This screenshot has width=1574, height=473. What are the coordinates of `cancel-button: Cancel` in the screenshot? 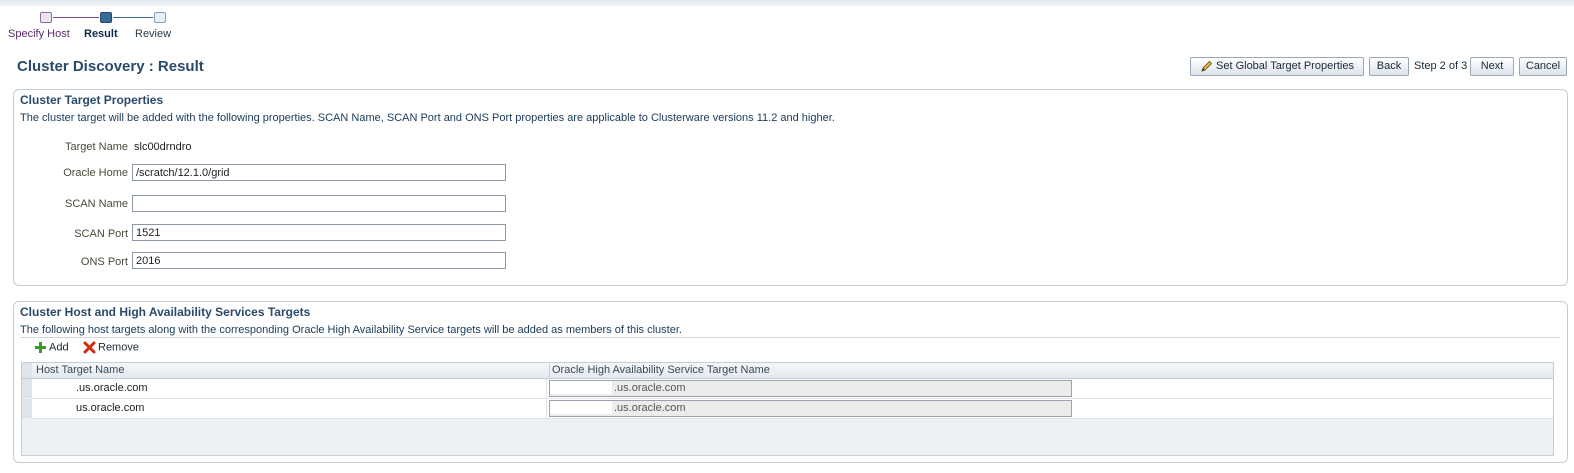 It's located at (1543, 66).